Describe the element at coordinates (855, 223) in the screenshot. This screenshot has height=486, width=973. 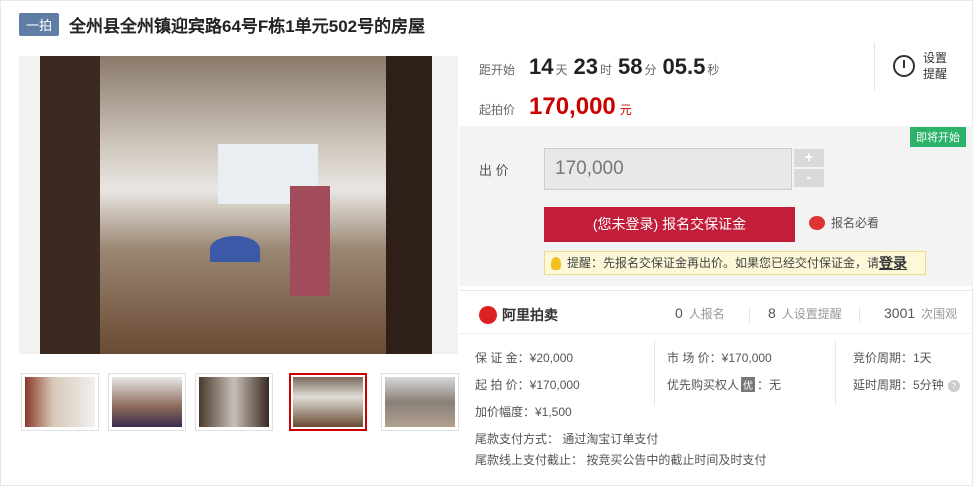
I see `must-read-label: 报名必看` at that location.